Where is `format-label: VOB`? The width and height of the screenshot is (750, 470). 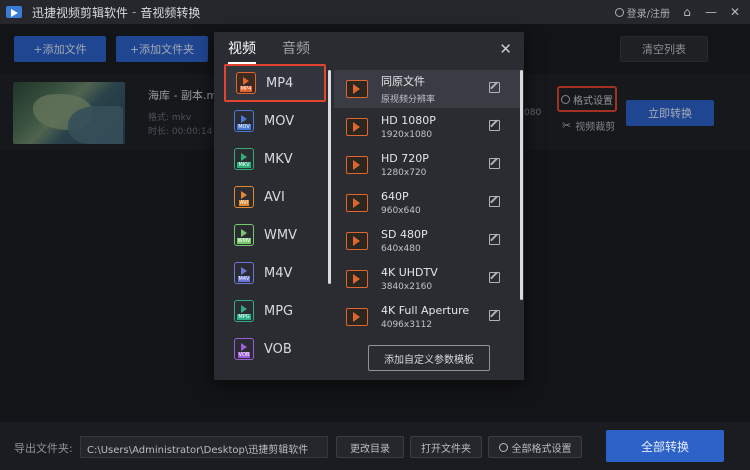
format-label: VOB is located at coordinates (278, 349).